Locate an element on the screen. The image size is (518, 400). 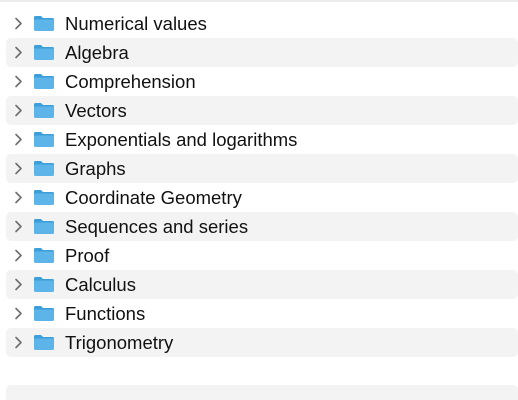
folder-row-numerical-values: Numerical values is located at coordinates (262, 23).